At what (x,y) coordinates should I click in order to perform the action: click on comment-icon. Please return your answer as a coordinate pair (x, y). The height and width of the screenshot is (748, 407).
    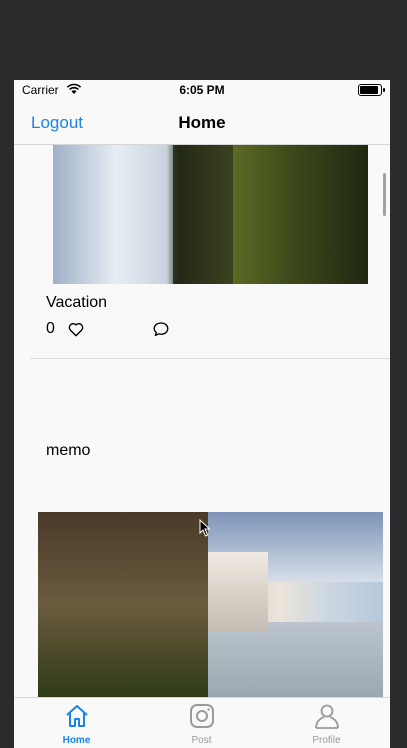
    Looking at the image, I should click on (161, 329).